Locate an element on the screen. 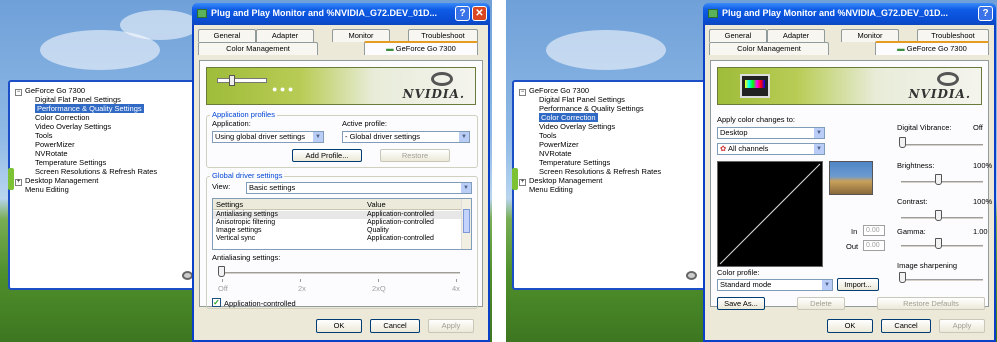  header-settings: Settings is located at coordinates (229, 204).